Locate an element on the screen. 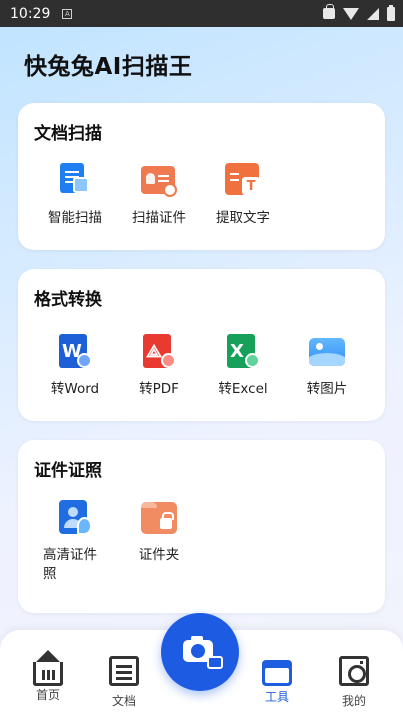  tool-label: 转PDF is located at coordinates (159, 389).